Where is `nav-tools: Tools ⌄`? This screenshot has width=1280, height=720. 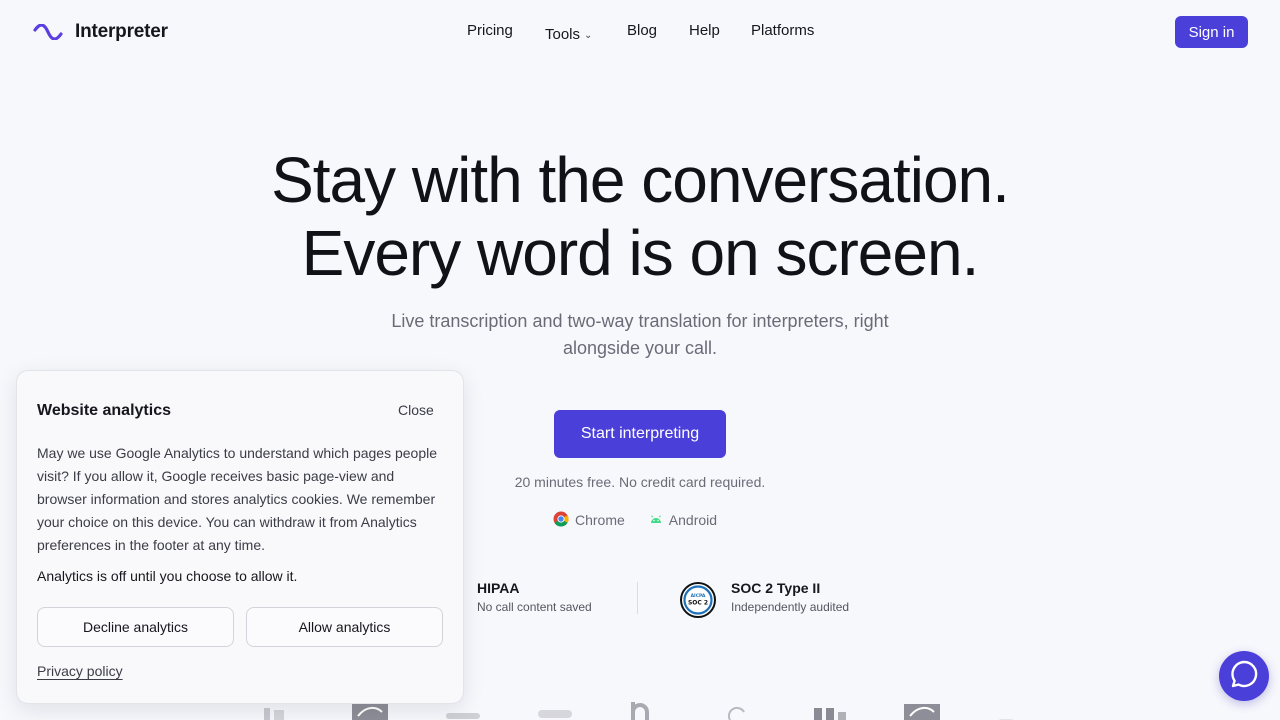 nav-tools: Tools ⌄ is located at coordinates (568, 34).